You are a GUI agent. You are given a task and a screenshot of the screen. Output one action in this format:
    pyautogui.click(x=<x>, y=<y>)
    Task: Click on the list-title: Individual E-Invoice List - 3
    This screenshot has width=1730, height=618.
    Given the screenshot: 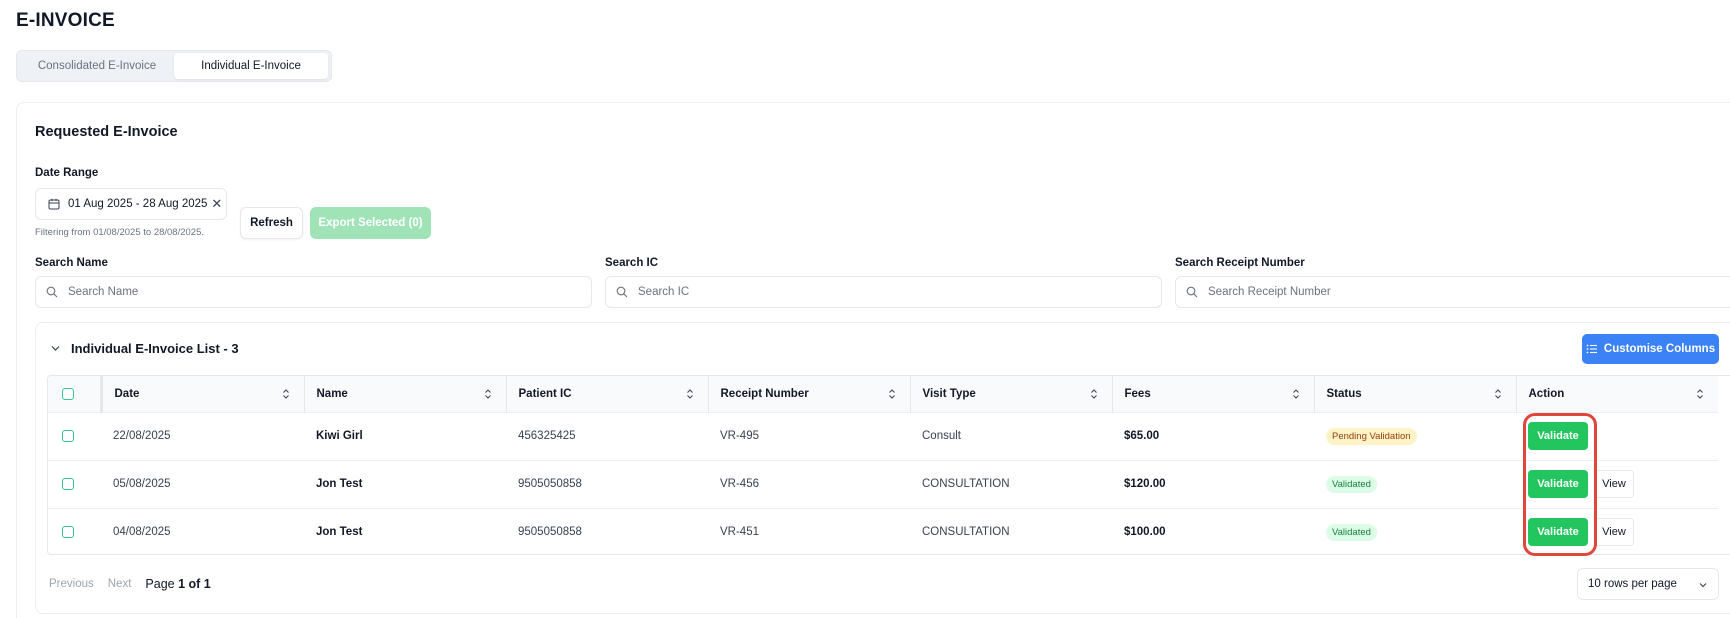 What is the action you would take?
    pyautogui.click(x=155, y=348)
    